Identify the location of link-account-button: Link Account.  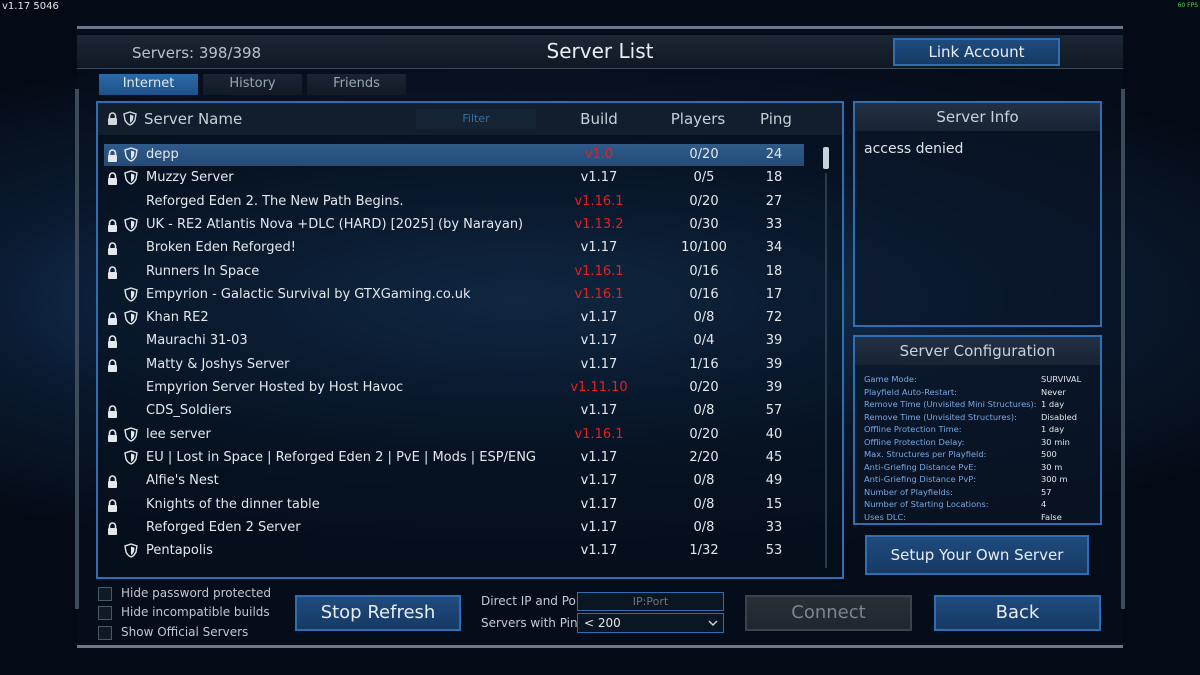
(976, 52).